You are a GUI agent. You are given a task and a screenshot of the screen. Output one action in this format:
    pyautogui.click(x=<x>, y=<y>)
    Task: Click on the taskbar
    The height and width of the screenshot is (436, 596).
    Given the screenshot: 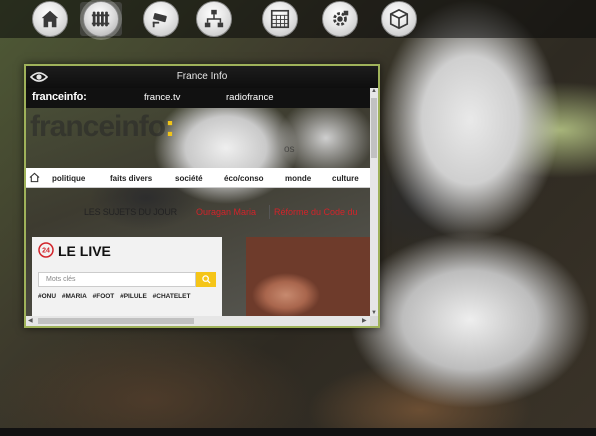 What is the action you would take?
    pyautogui.click(x=298, y=19)
    